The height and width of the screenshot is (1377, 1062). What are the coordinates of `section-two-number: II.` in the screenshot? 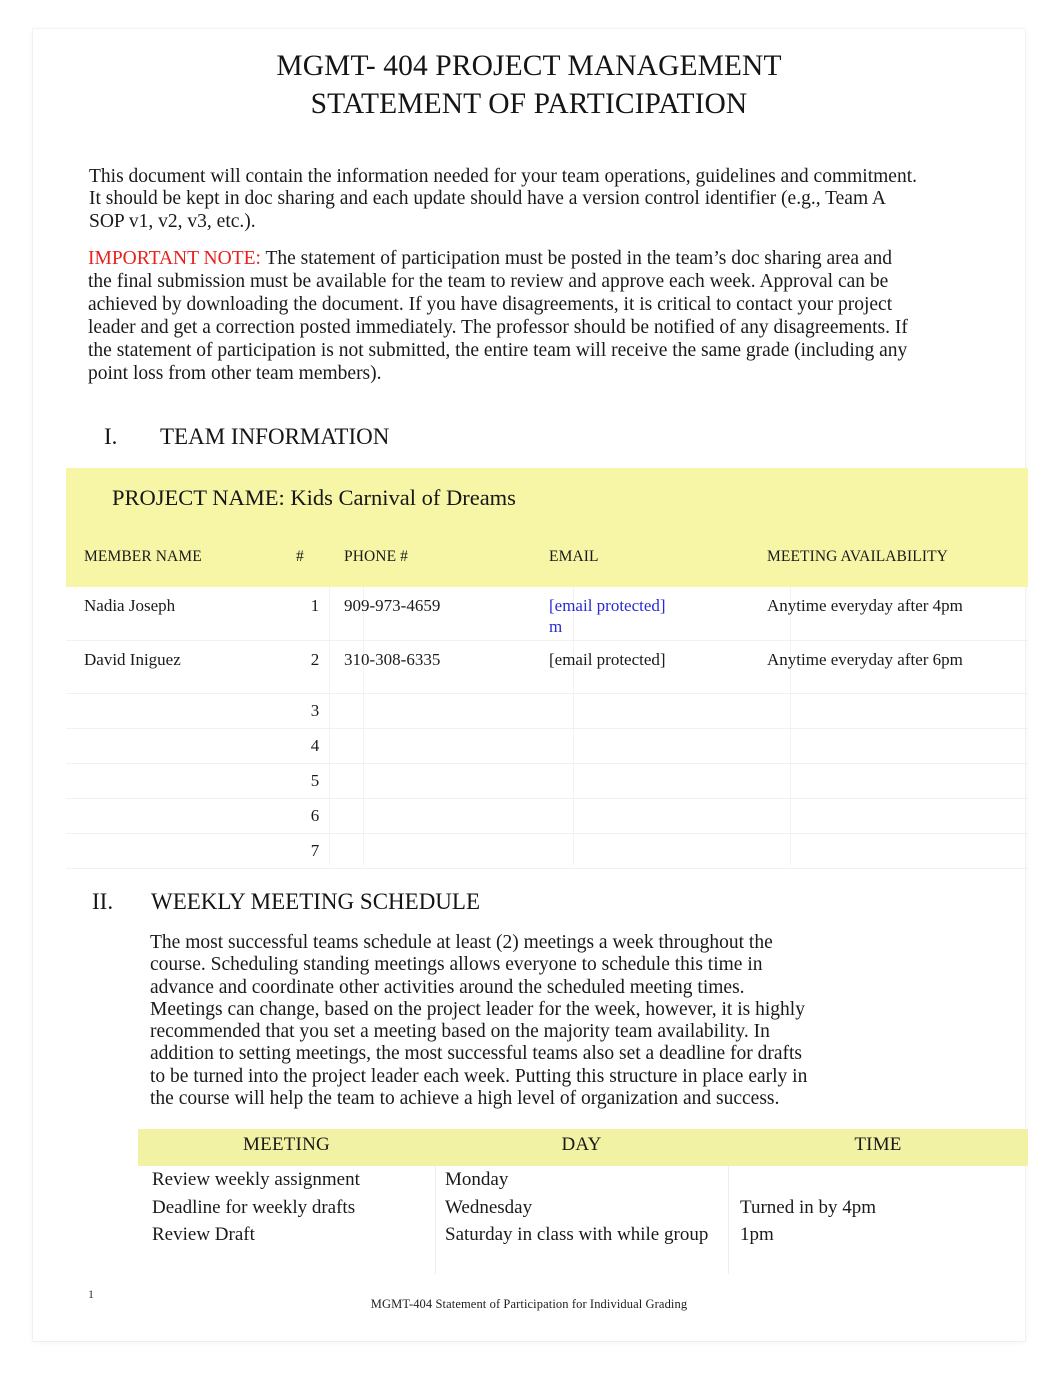 It's located at (103, 901).